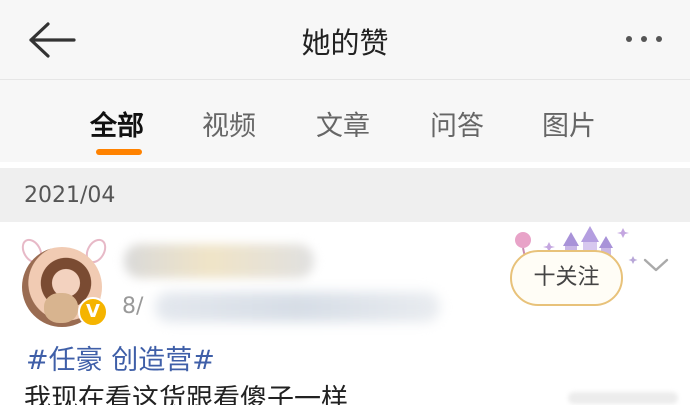 This screenshot has height=405, width=690. Describe the element at coordinates (345, 195) in the screenshot. I see `date-section-header: 2021/04` at that location.